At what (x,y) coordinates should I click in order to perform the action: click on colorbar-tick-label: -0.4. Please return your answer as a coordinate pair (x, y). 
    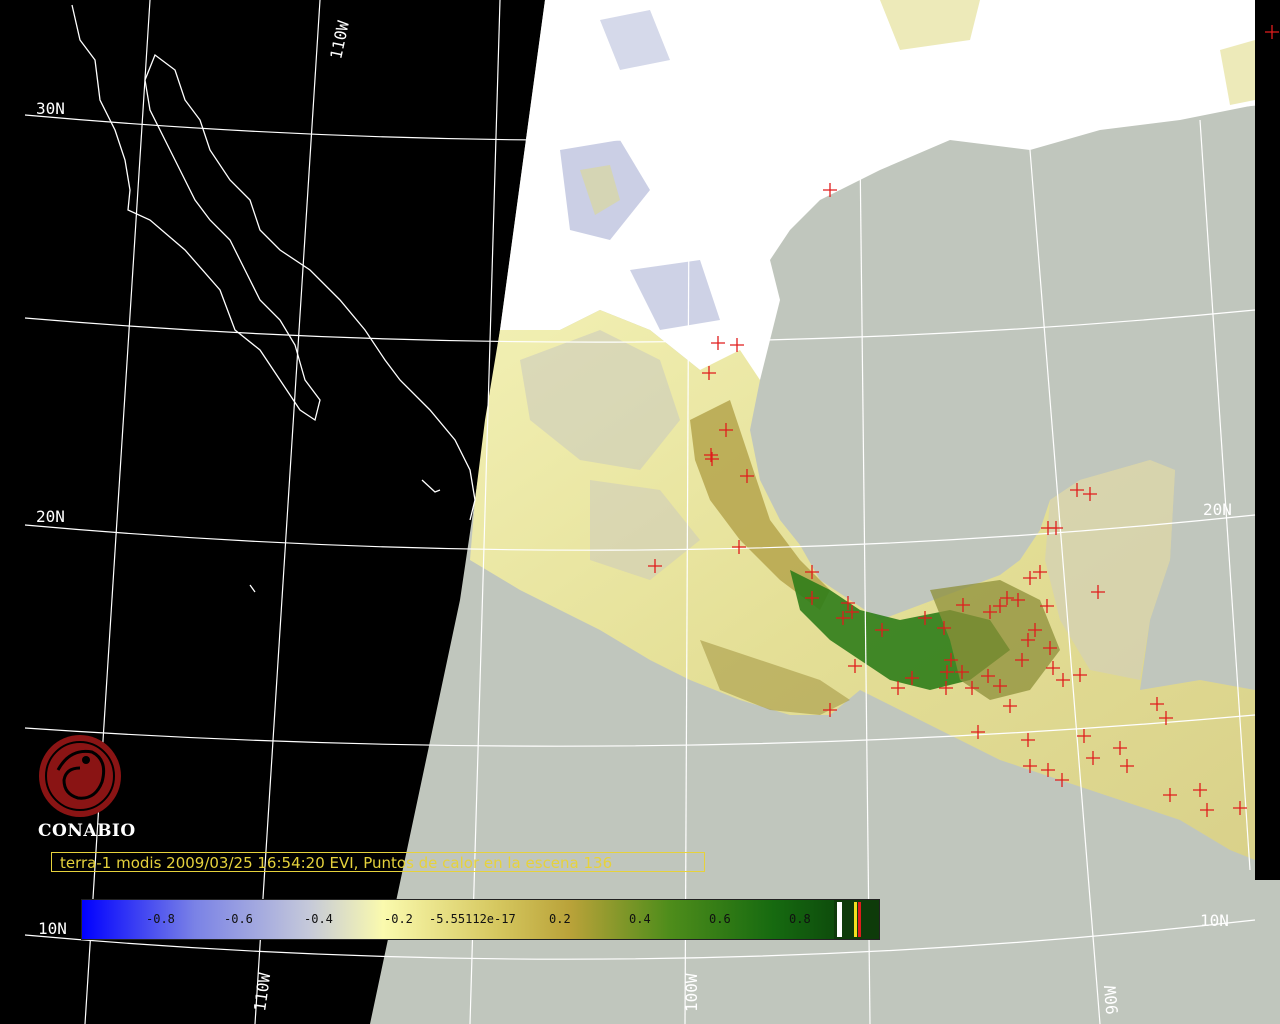
    Looking at the image, I should click on (318, 919).